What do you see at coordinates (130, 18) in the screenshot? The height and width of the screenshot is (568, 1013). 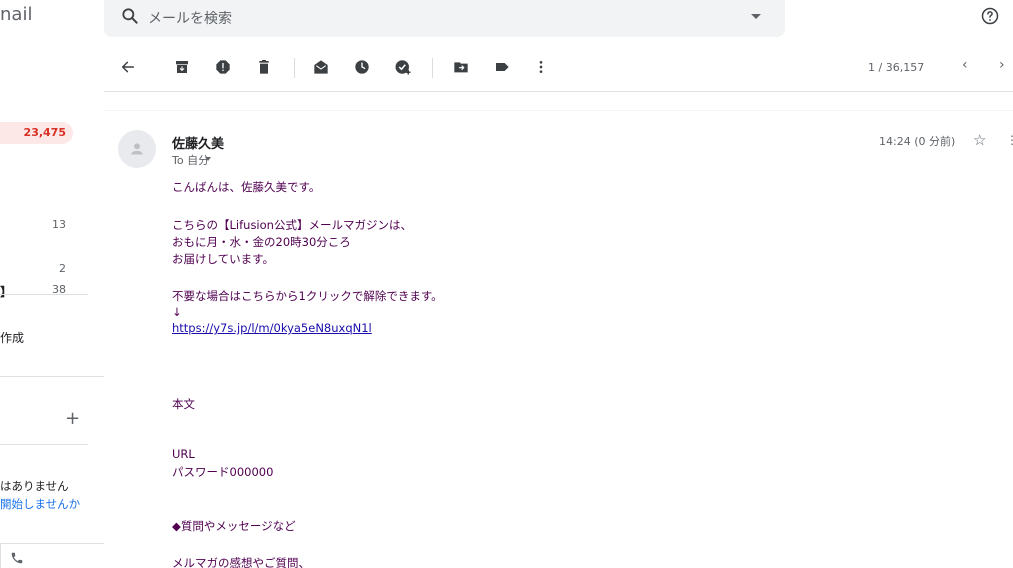 I see `search-icon` at bounding box center [130, 18].